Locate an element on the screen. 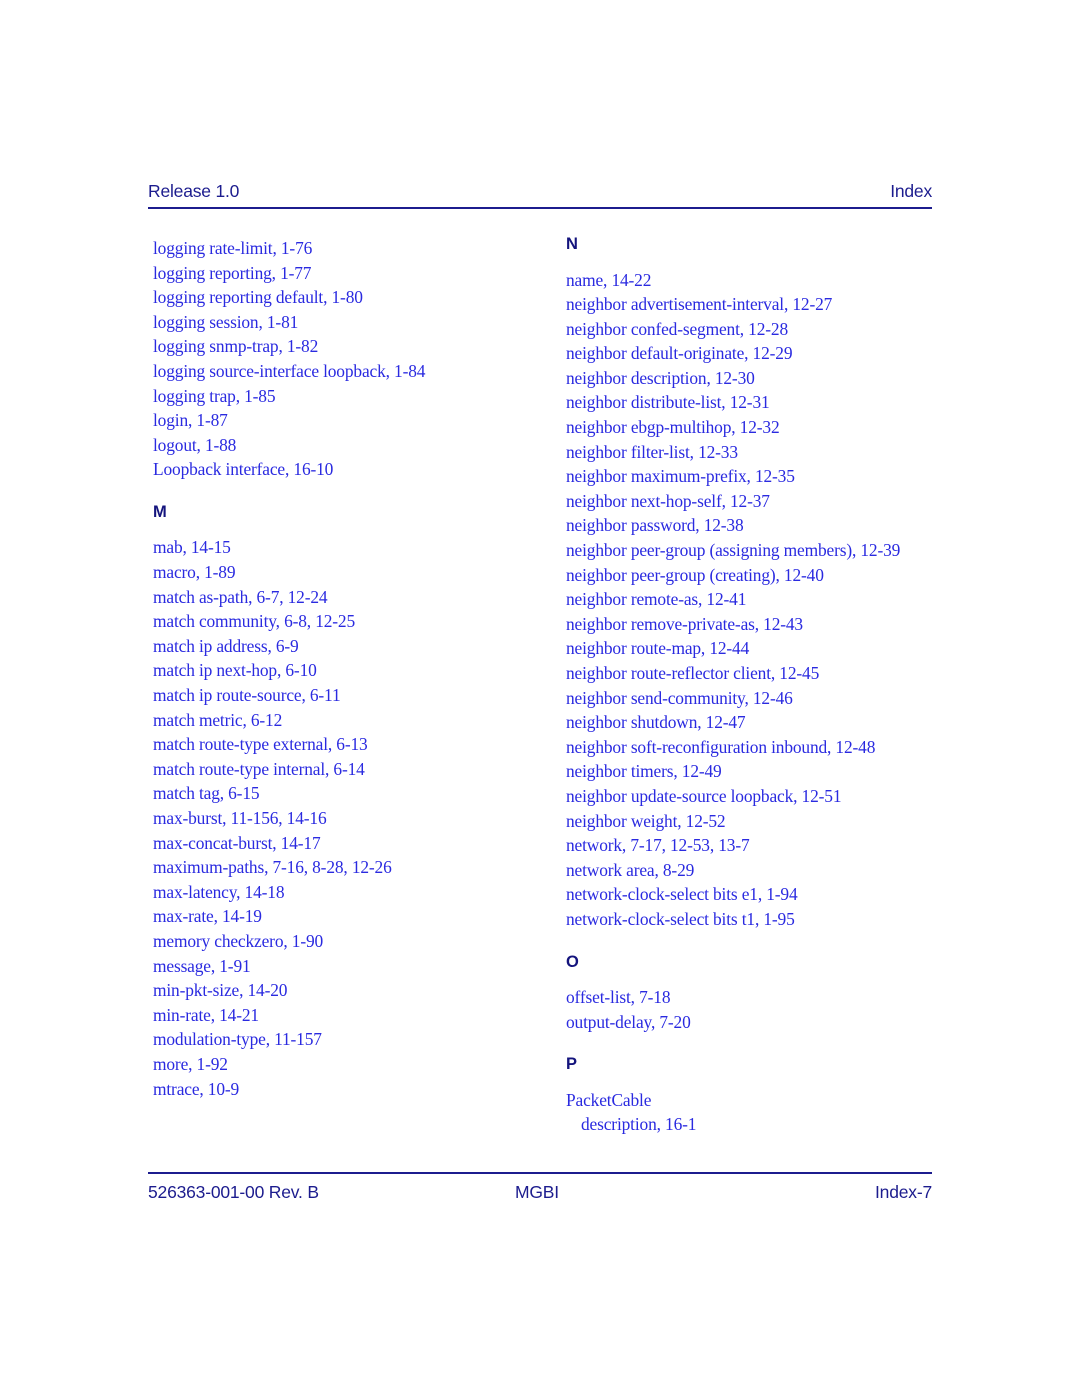 This screenshot has height=1397, width=1080. running-header-right: Index is located at coordinates (911, 191).